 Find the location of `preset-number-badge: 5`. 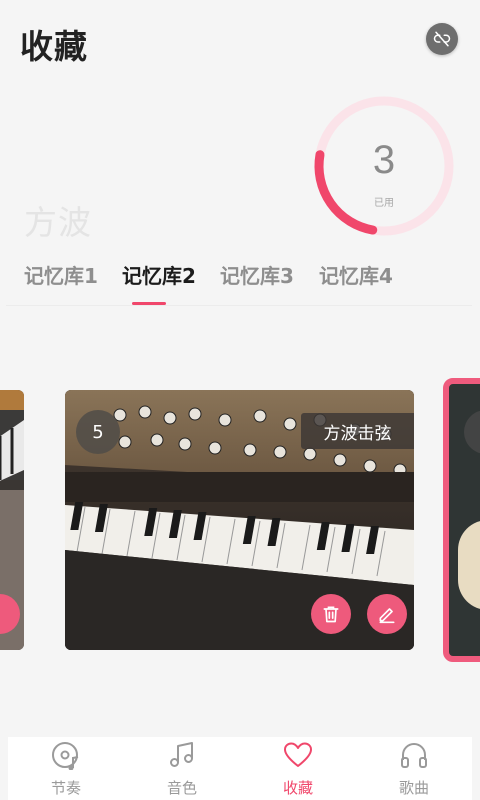

preset-number-badge: 5 is located at coordinates (98, 432).